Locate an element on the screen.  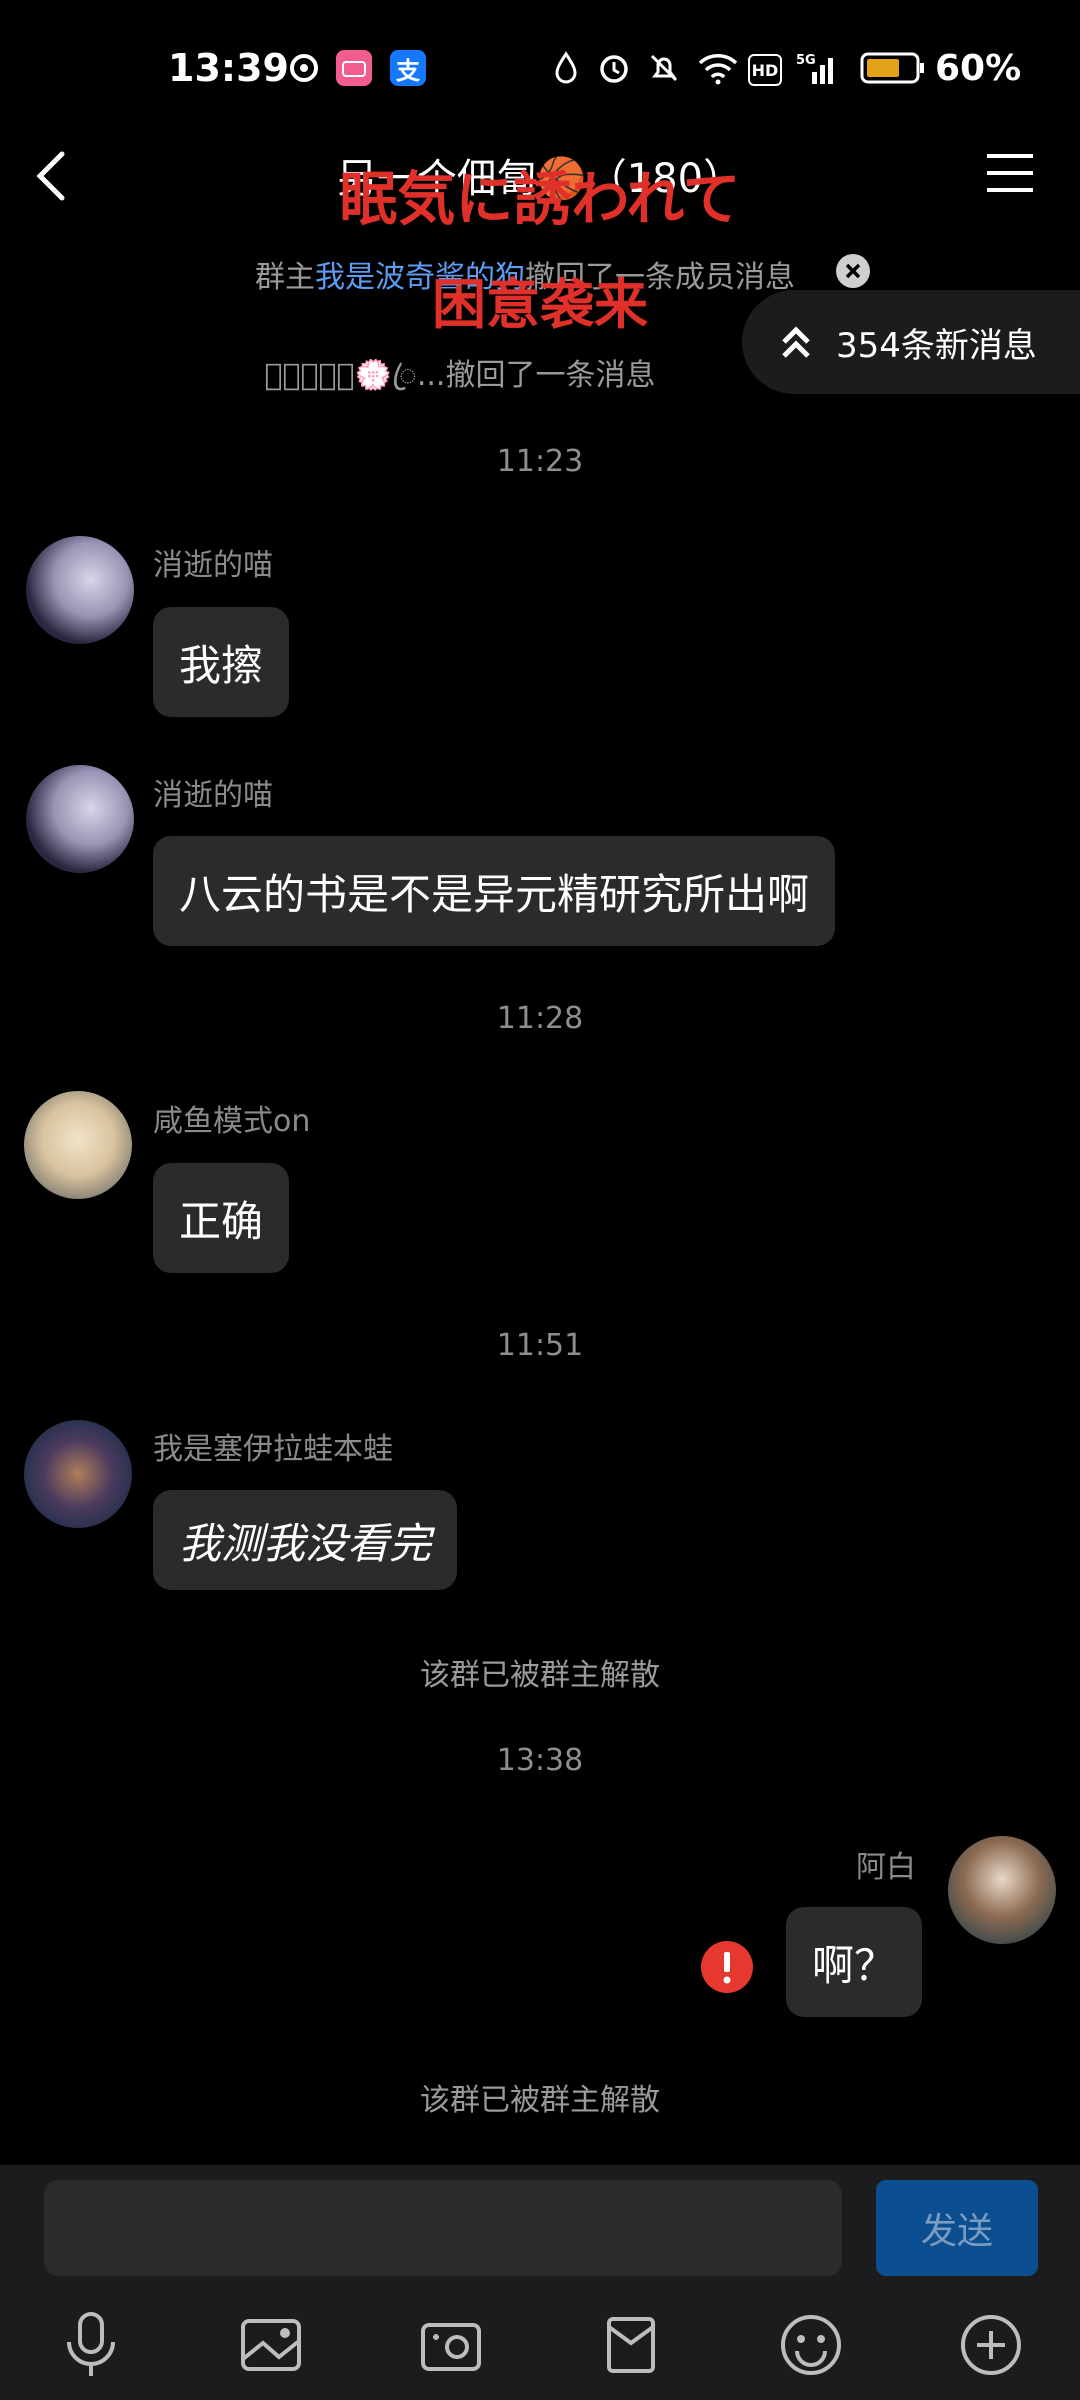
hd-icon: HD is located at coordinates (765, 70).